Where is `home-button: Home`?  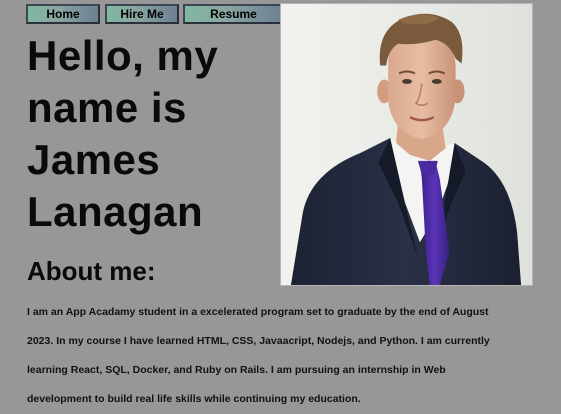
home-button: Home is located at coordinates (63, 14).